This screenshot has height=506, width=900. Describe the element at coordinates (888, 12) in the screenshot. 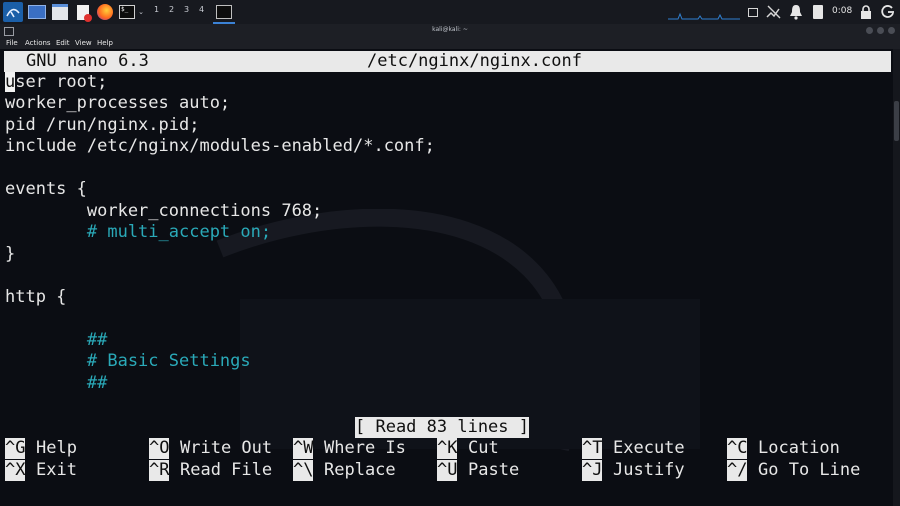

I see `logout-icon` at that location.